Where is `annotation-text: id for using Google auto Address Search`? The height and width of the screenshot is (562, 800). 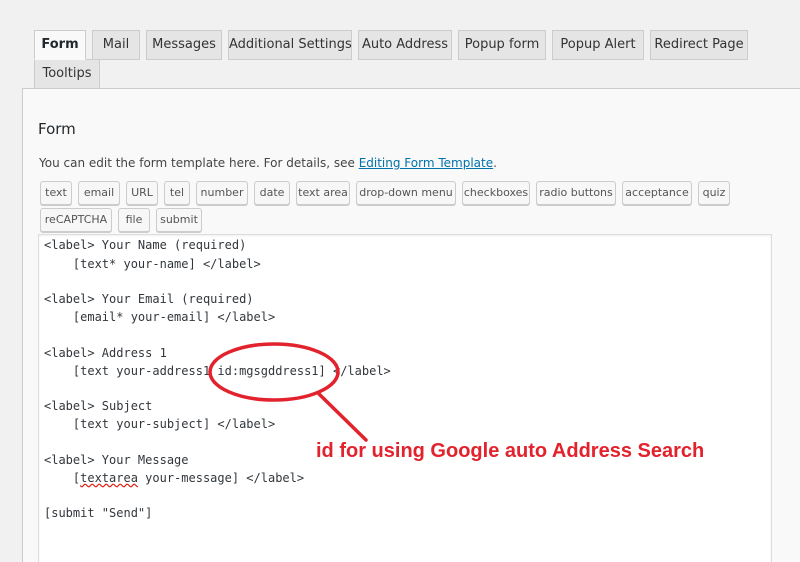 annotation-text: id for using Google auto Address Search is located at coordinates (510, 451).